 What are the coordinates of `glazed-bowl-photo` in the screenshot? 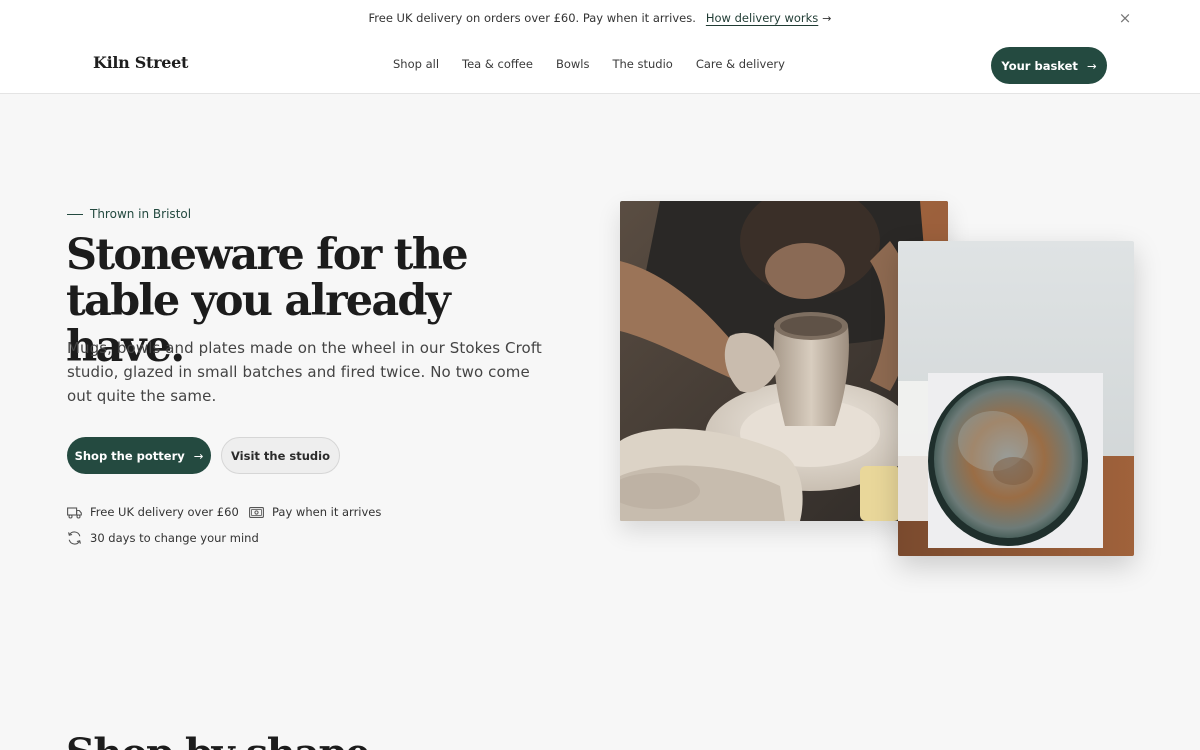 It's located at (1016, 398).